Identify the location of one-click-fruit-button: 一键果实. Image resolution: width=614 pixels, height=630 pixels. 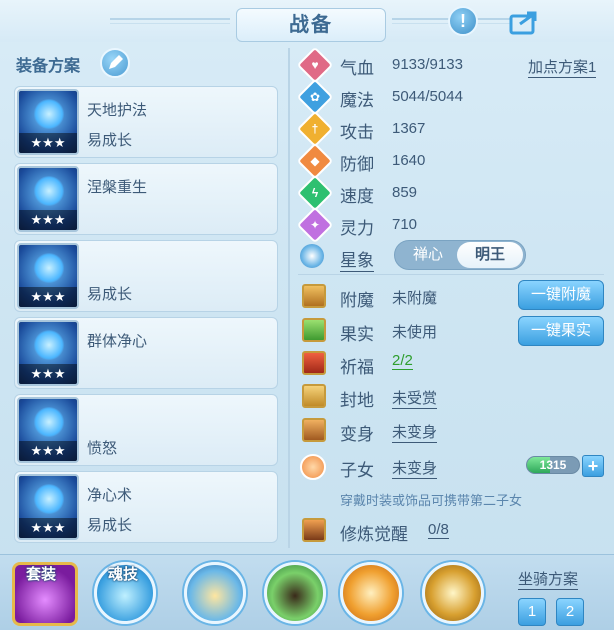
(561, 331).